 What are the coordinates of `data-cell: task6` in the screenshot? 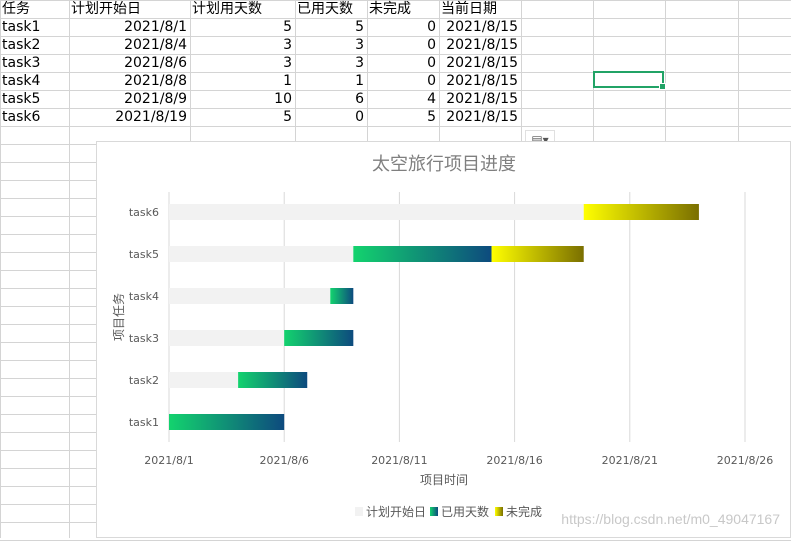 It's located at (35, 117).